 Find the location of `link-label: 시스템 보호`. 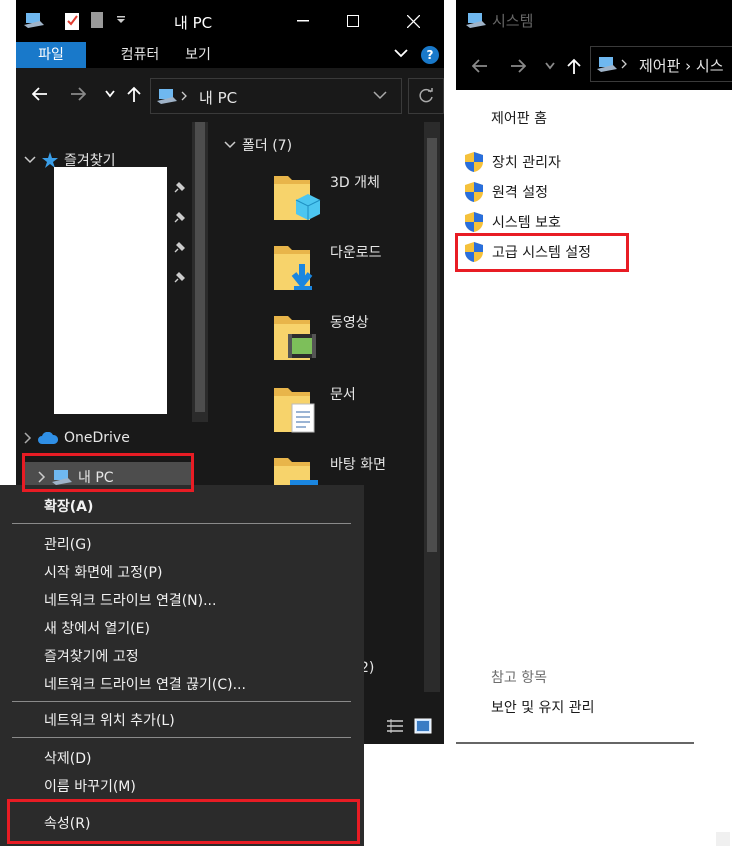

link-label: 시스템 보호 is located at coordinates (526, 223).